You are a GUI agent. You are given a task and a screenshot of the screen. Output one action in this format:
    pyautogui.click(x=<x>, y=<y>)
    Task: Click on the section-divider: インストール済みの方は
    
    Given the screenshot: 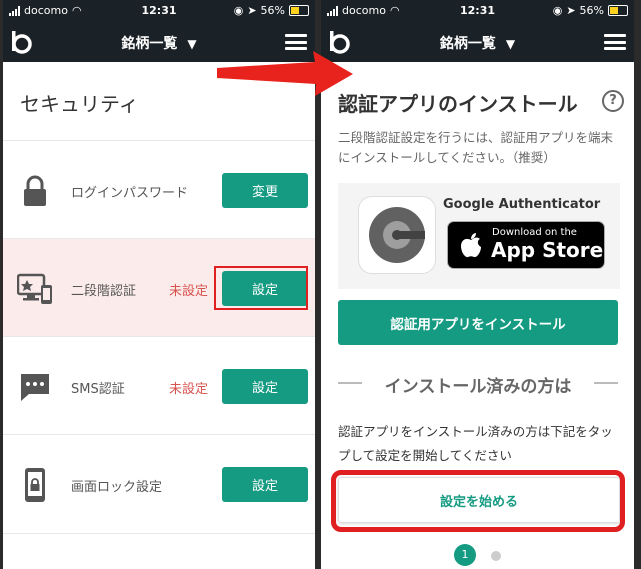 What is the action you would take?
    pyautogui.click(x=478, y=384)
    